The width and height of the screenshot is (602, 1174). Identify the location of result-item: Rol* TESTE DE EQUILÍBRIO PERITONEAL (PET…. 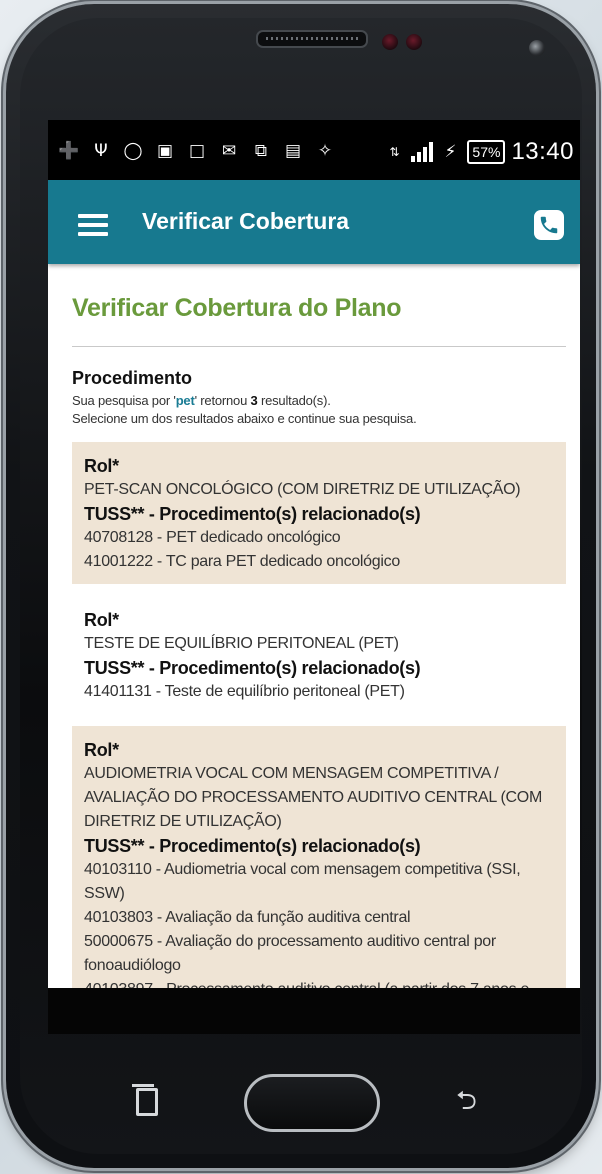
(319, 655).